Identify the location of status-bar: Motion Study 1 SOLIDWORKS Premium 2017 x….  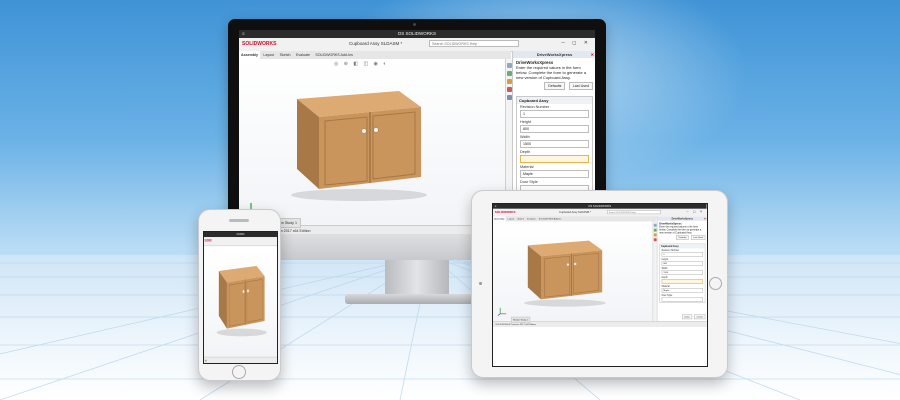
(600, 321).